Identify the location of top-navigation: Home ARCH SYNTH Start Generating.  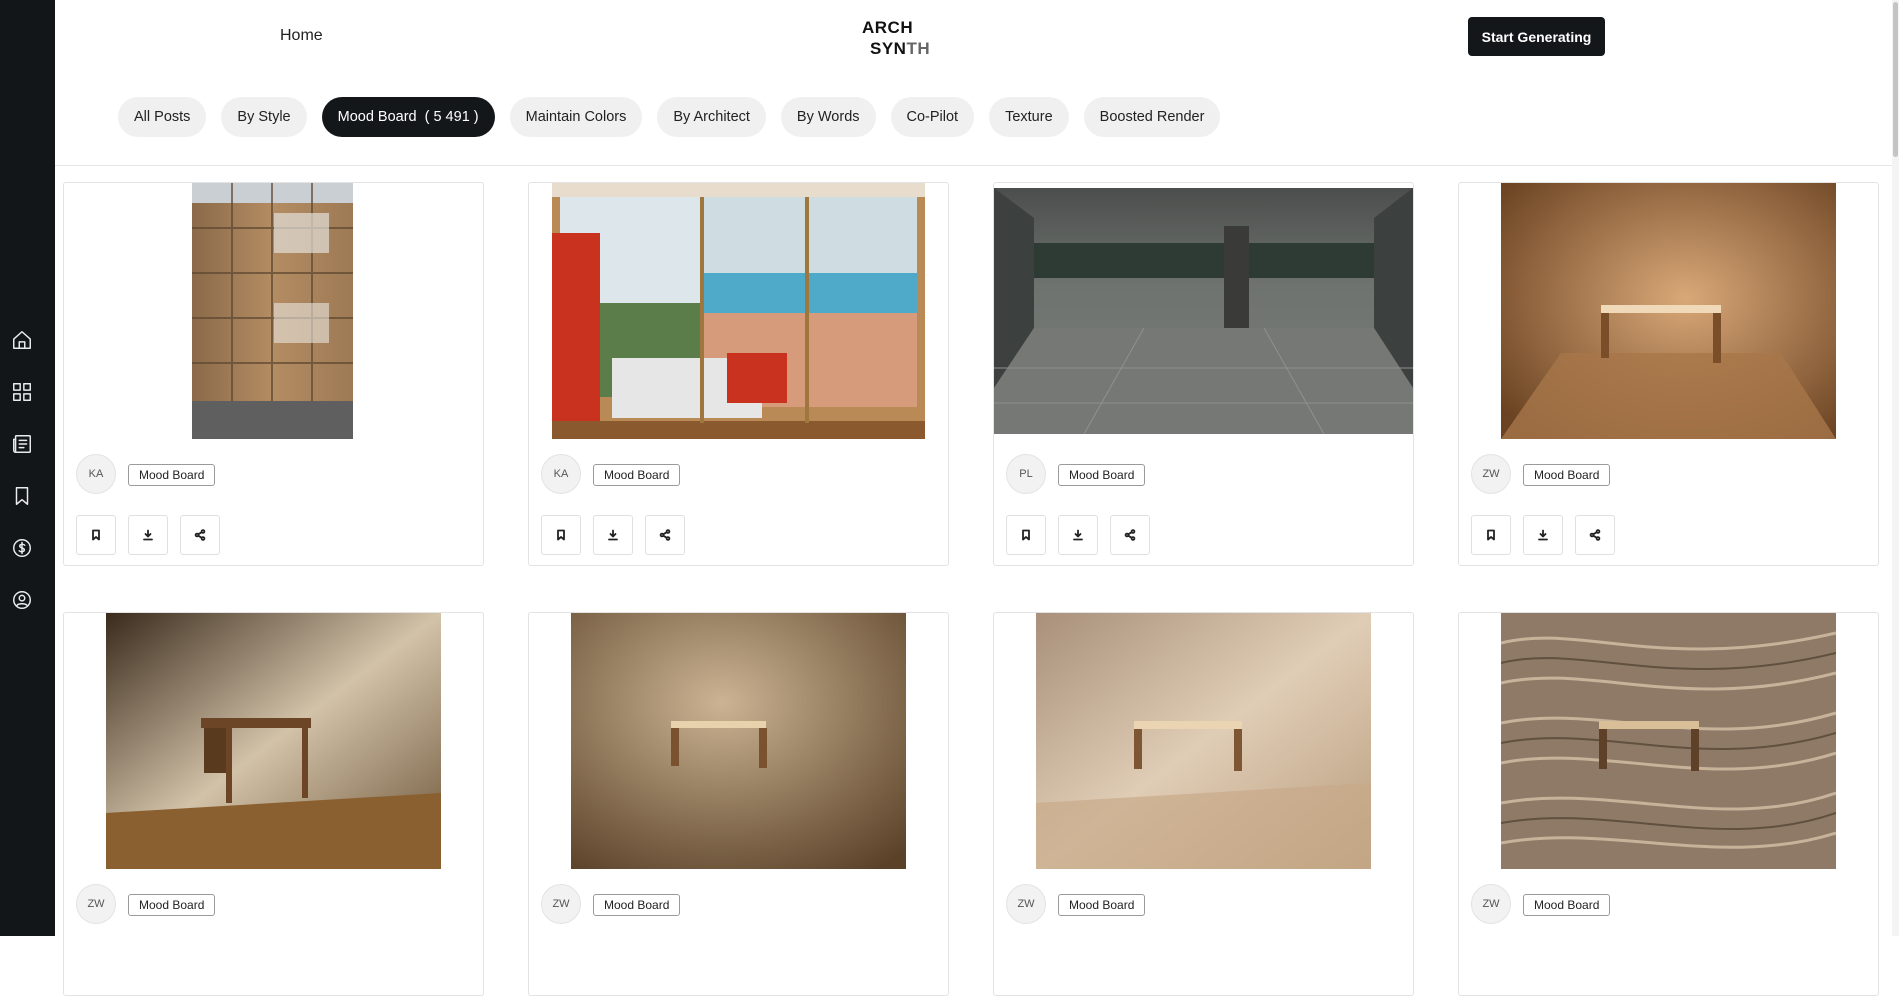
(977, 38).